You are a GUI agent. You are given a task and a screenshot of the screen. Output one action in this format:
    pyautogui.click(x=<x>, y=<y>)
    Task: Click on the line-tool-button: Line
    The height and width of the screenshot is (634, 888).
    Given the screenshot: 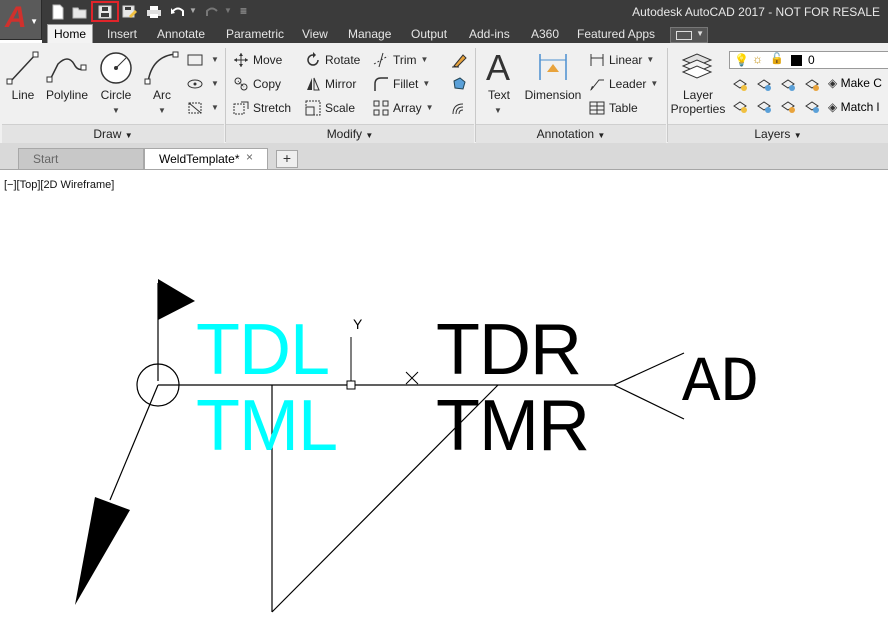 What is the action you would take?
    pyautogui.click(x=23, y=86)
    